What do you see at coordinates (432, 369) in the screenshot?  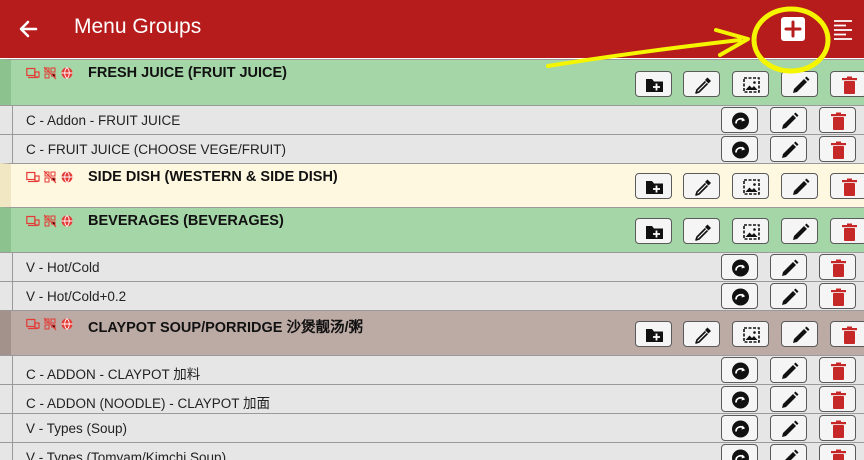 I see `list-item: C - ADDON - CLAYPOT 加料` at bounding box center [432, 369].